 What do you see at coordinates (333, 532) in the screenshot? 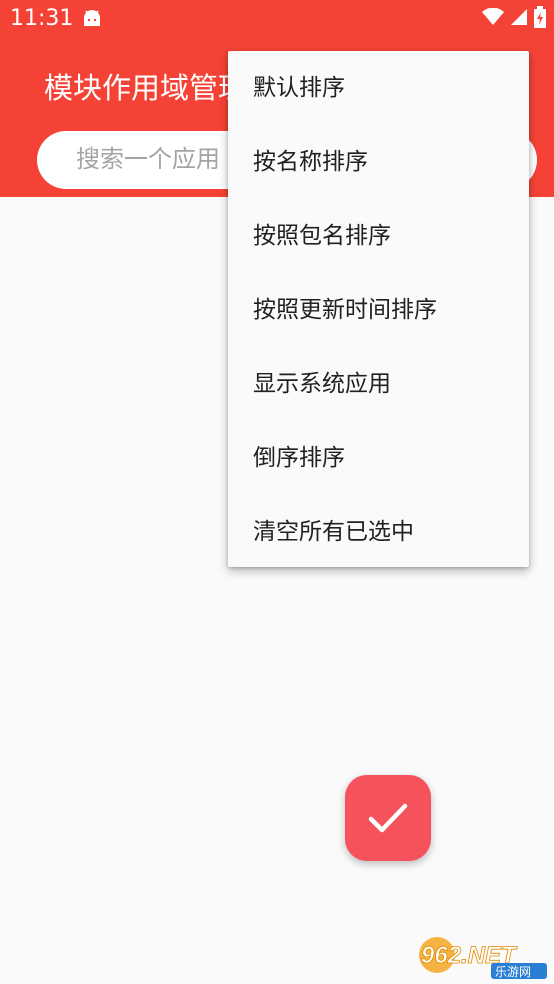
I see `menu-item-label: 清空所有已选中` at bounding box center [333, 532].